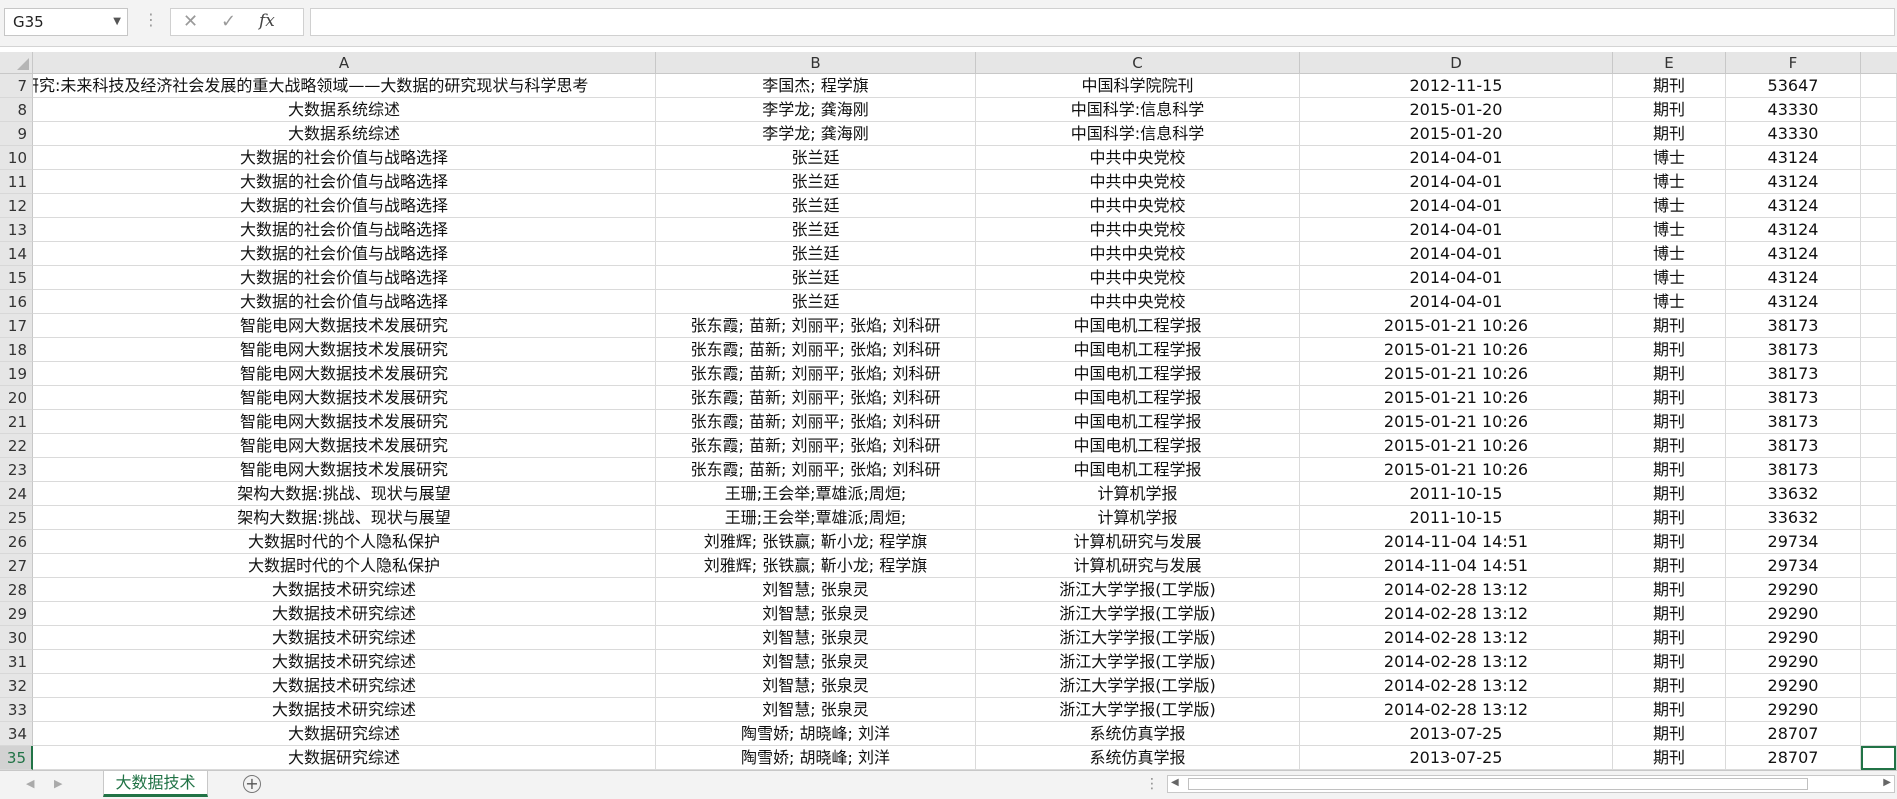 The image size is (1897, 799). Describe the element at coordinates (16, 326) in the screenshot. I see `row-header: 17` at that location.